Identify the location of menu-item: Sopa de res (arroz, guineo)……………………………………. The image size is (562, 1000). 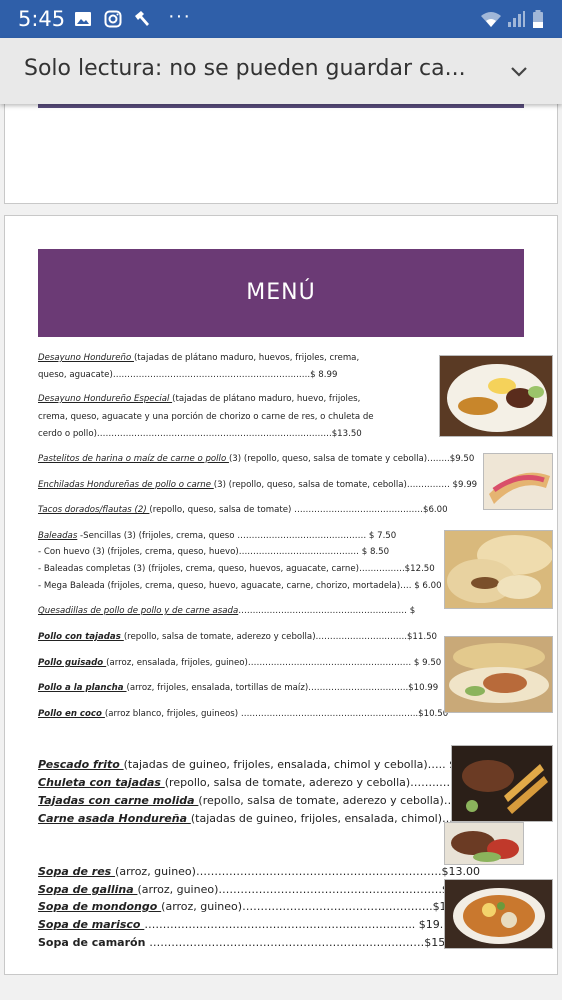
(259, 871).